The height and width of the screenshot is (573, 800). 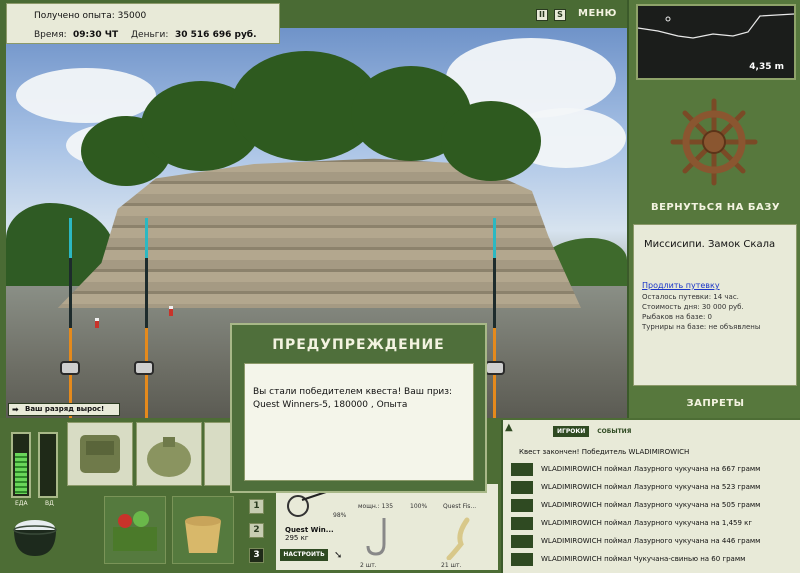 What do you see at coordinates (90, 16) in the screenshot?
I see `experience-text: Получено опыта: 35000` at bounding box center [90, 16].